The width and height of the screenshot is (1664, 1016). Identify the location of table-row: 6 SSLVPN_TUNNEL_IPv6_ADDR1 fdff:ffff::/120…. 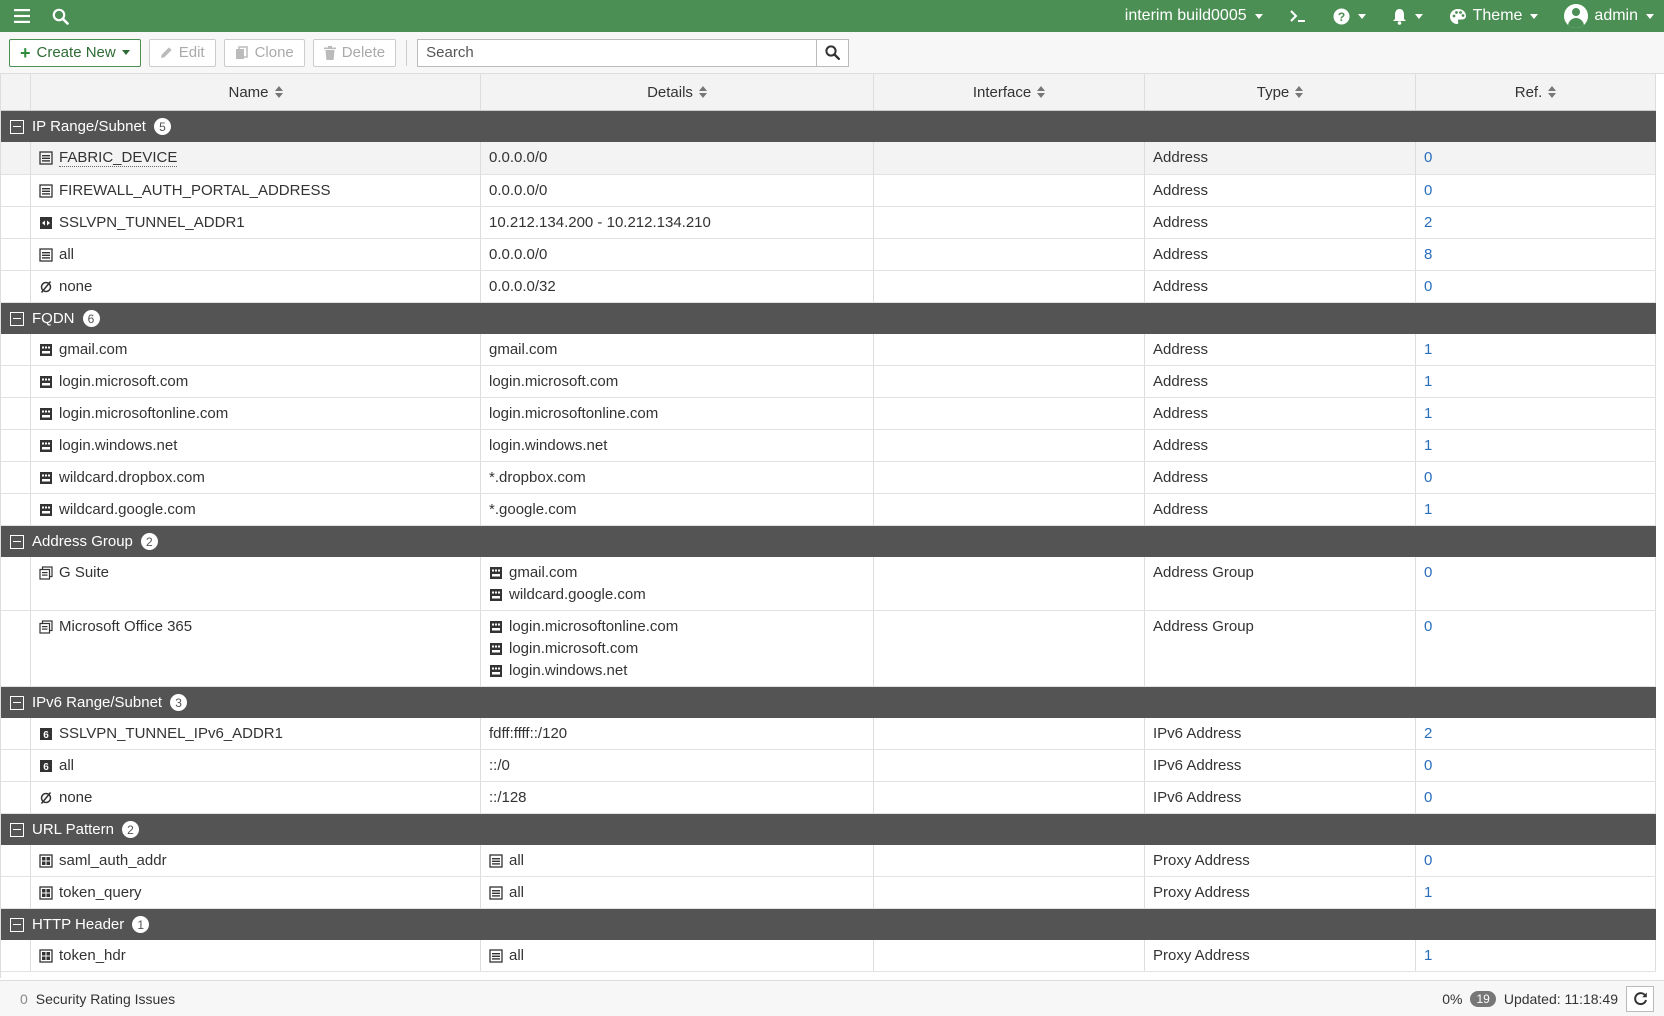
(828, 734).